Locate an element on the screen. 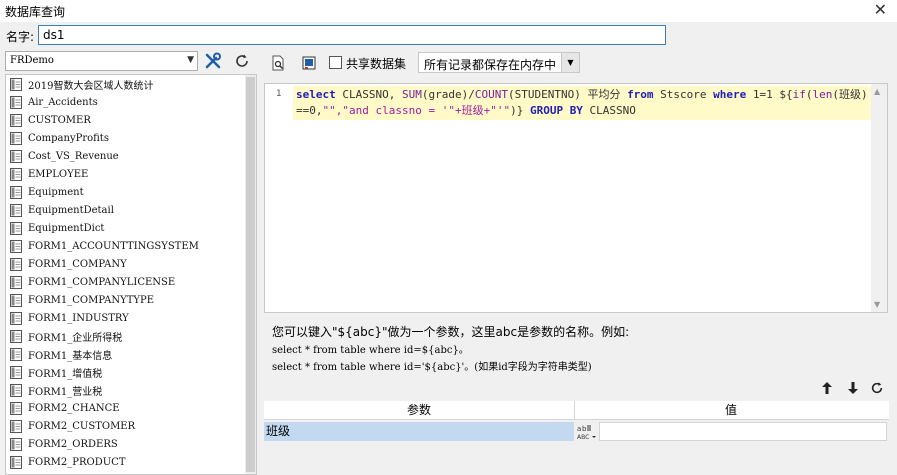 Image resolution: width=897 pixels, height=475 pixels. arrow-down-icon is located at coordinates (853, 388).